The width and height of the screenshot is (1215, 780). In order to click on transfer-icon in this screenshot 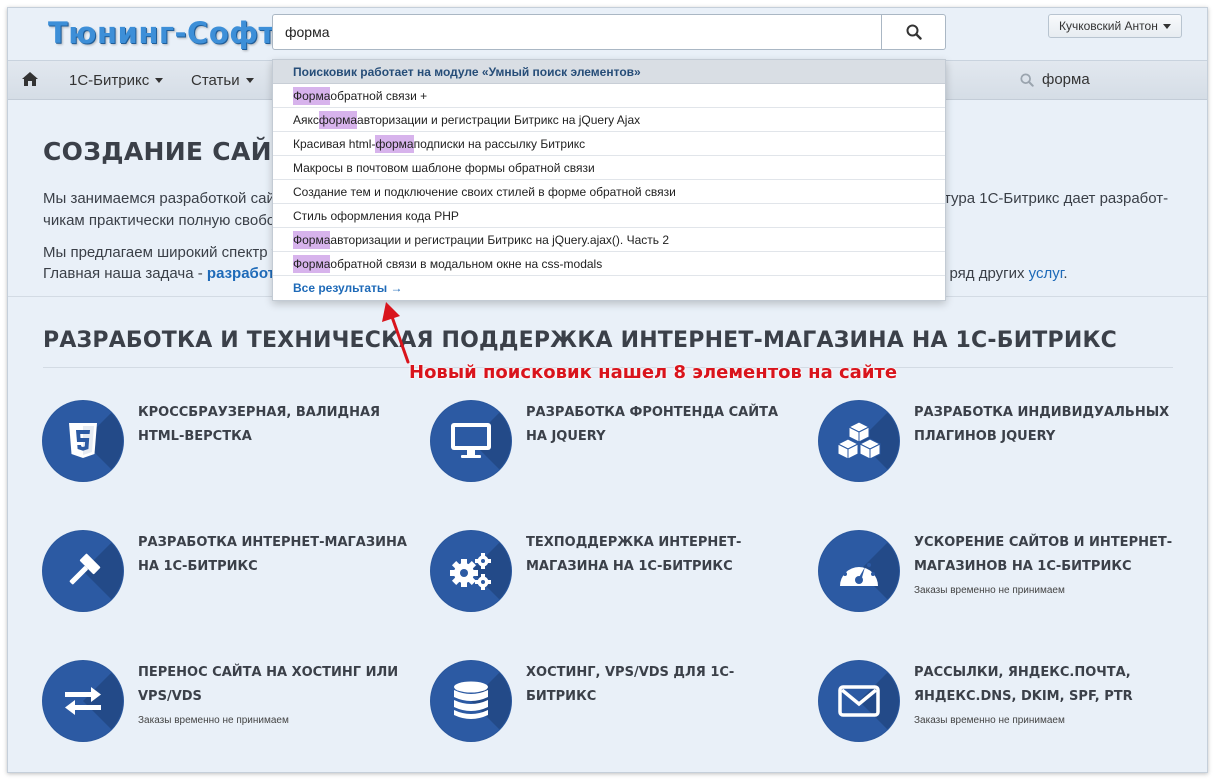, I will do `click(83, 701)`.